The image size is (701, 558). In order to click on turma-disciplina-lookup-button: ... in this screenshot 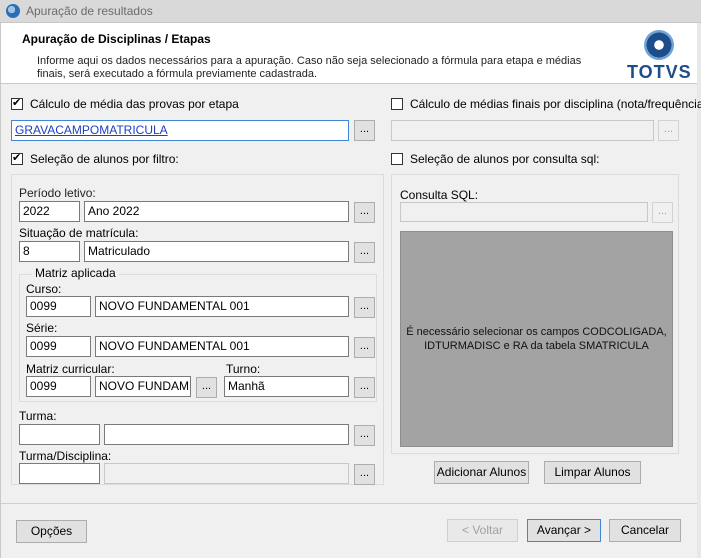, I will do `click(364, 474)`.